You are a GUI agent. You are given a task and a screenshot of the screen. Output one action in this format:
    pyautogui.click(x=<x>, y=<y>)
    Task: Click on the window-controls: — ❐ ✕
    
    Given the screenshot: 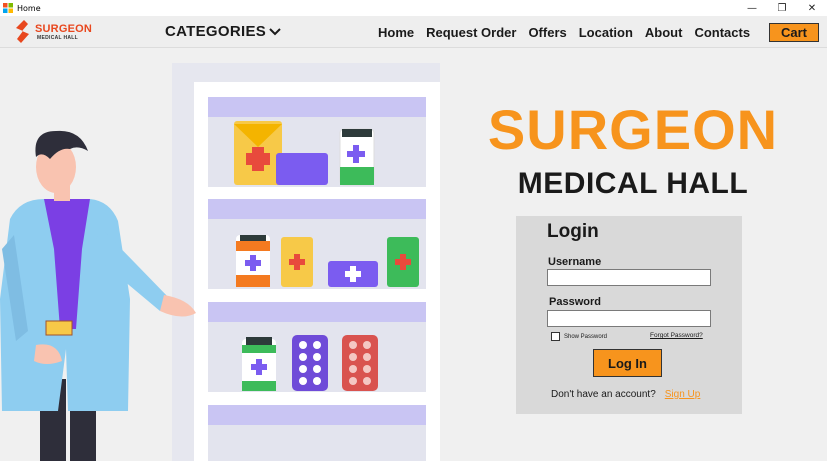 What is the action you would take?
    pyautogui.click(x=782, y=8)
    